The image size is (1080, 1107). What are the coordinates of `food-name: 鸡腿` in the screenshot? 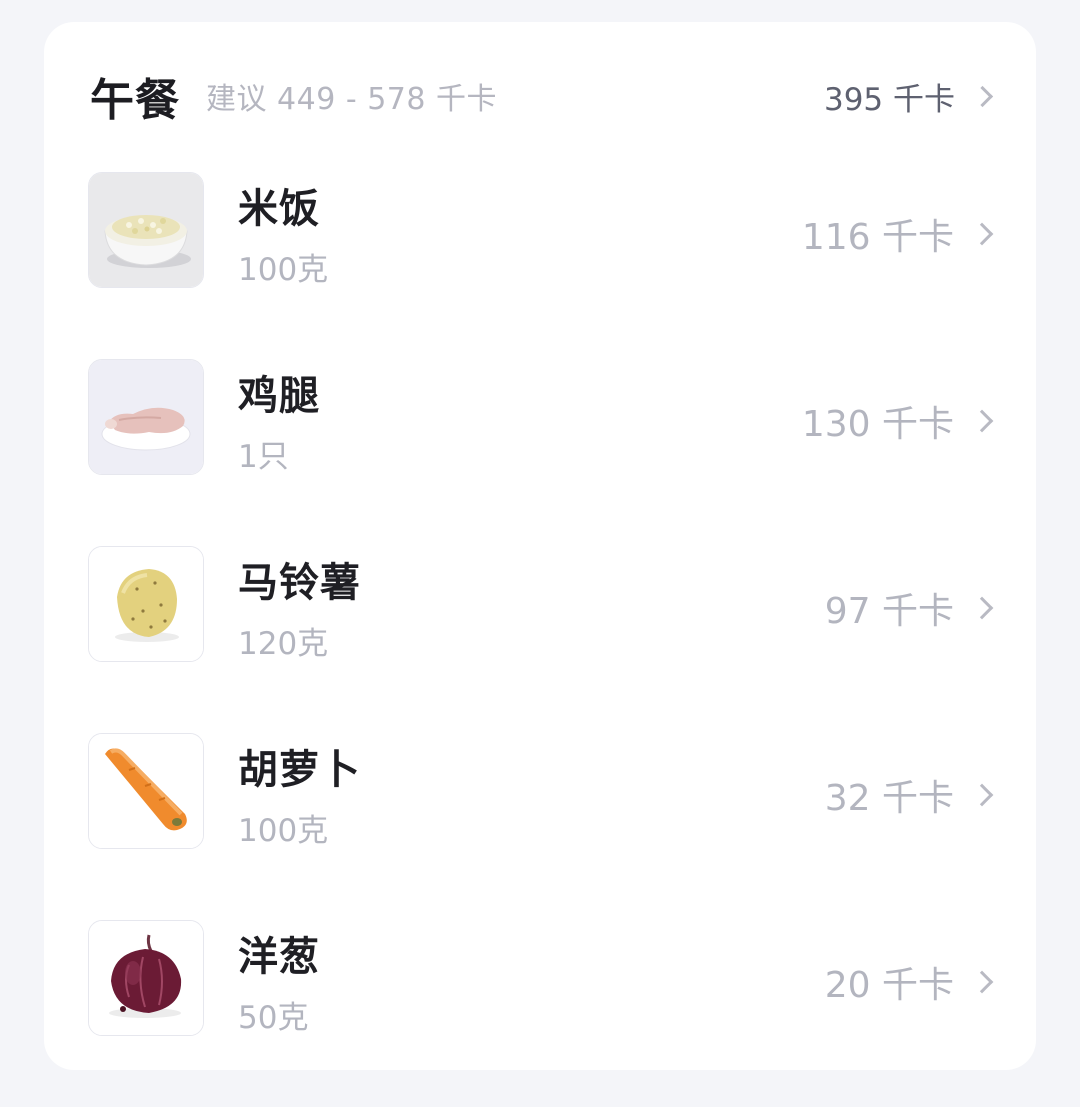 It's located at (279, 396).